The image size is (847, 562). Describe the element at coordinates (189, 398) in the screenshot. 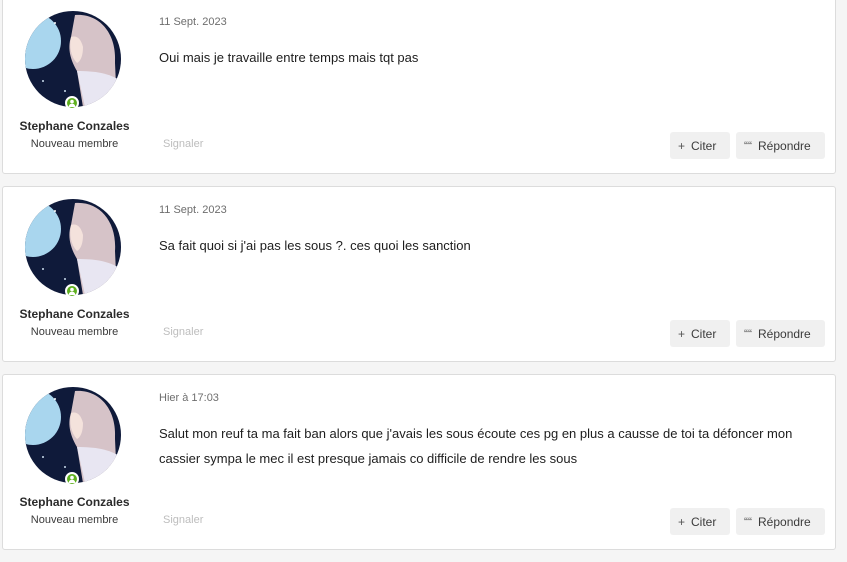

I see `post-date: Hier à 17:03` at that location.